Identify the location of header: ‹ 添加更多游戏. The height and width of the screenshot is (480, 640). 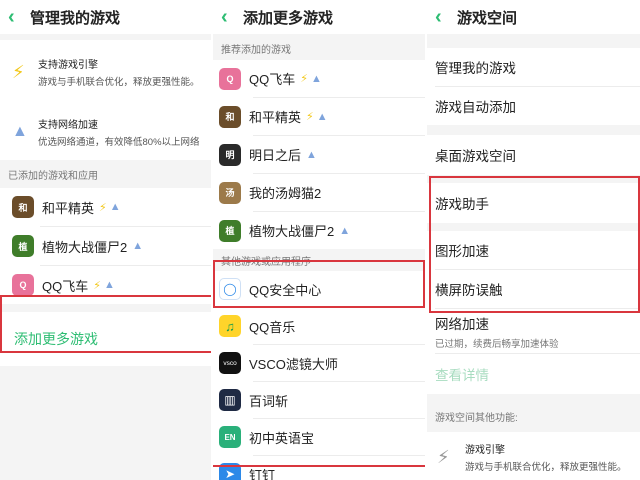
(319, 17).